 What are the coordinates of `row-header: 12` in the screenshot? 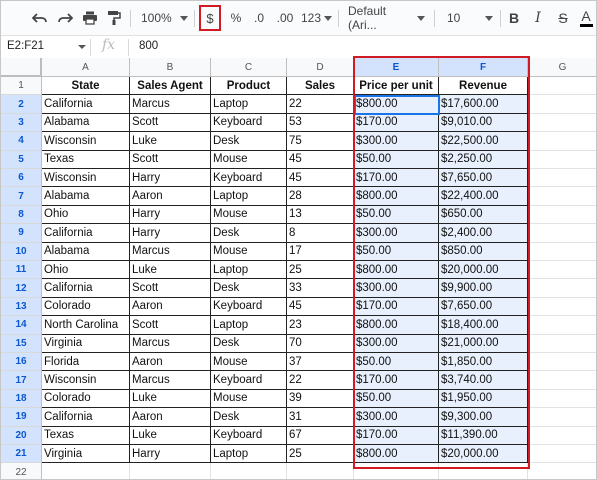 It's located at (21, 288).